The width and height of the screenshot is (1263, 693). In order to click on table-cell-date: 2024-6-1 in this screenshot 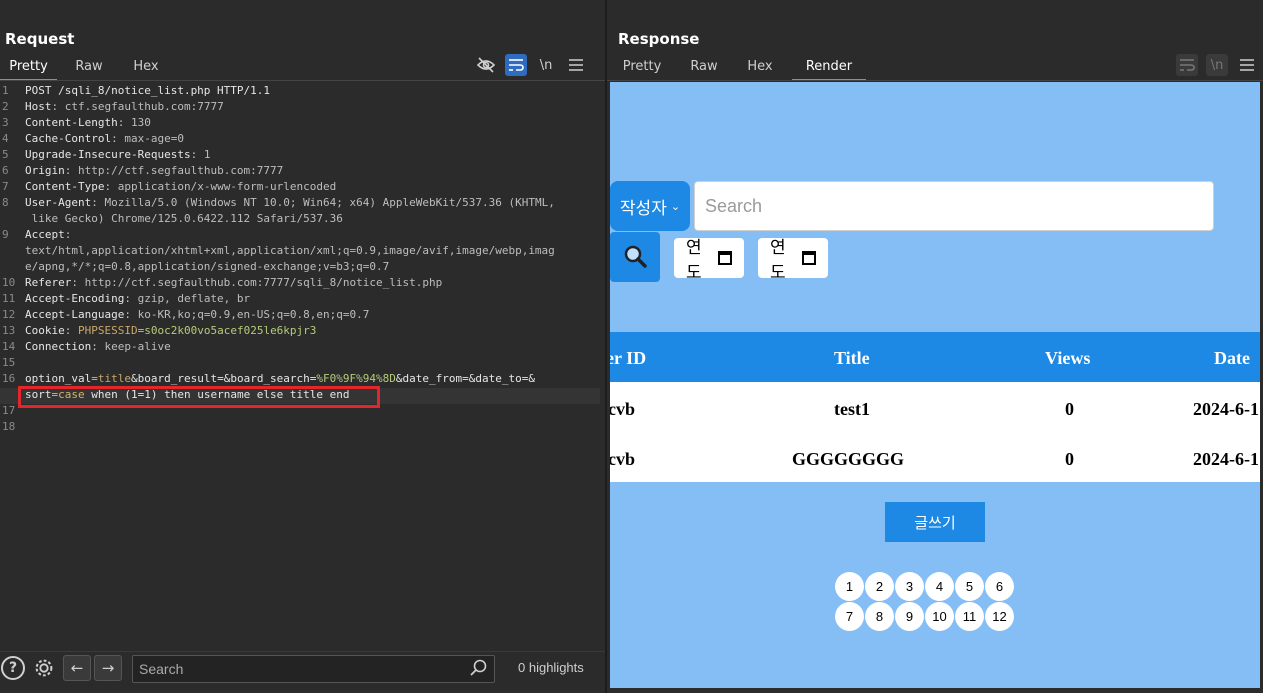, I will do `click(1226, 459)`.